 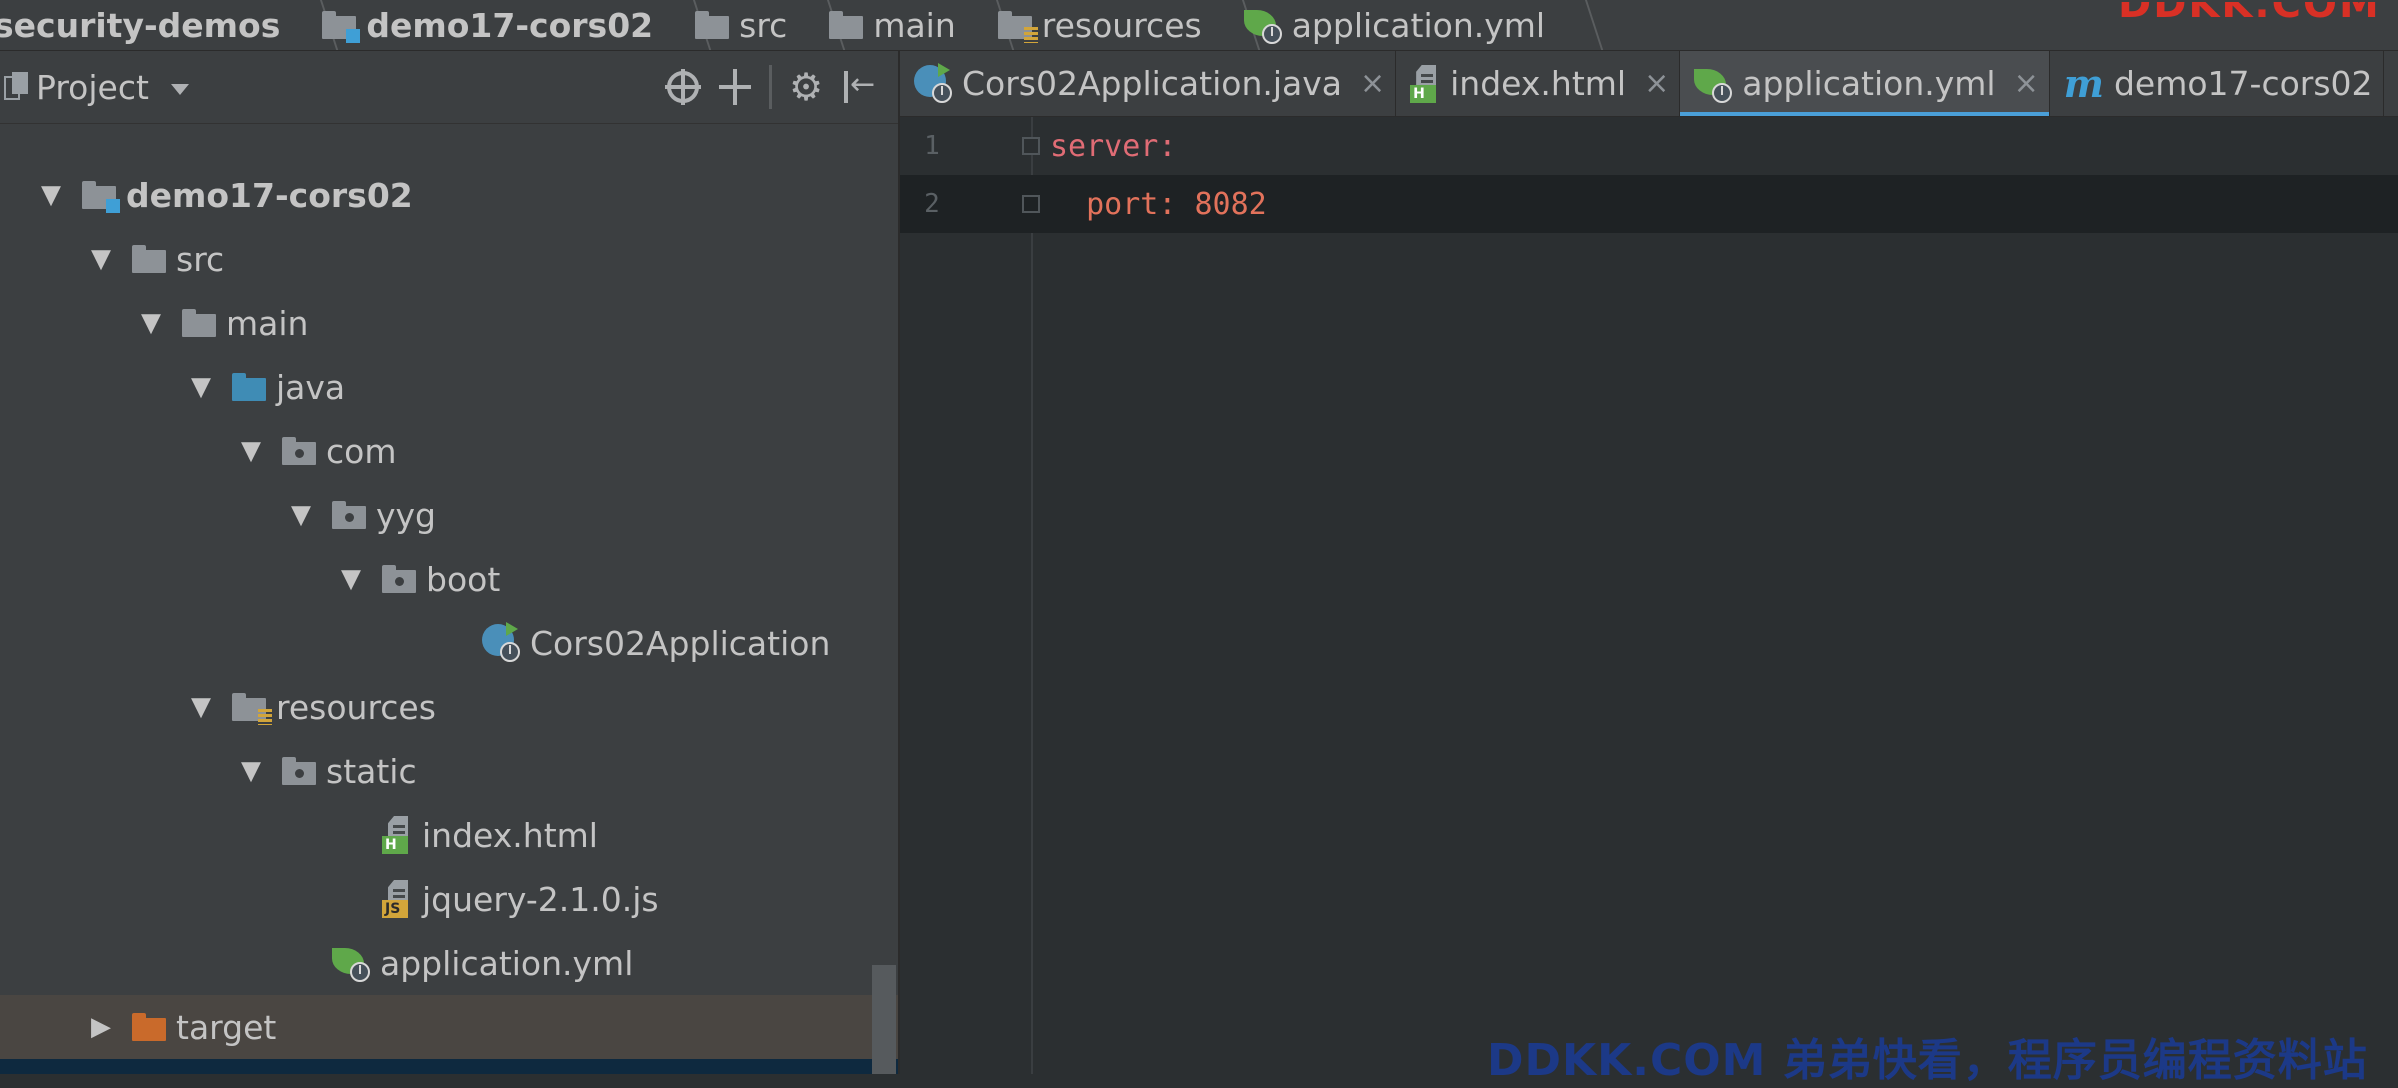 I want to click on collapse-all-icon, so click(x=735, y=87).